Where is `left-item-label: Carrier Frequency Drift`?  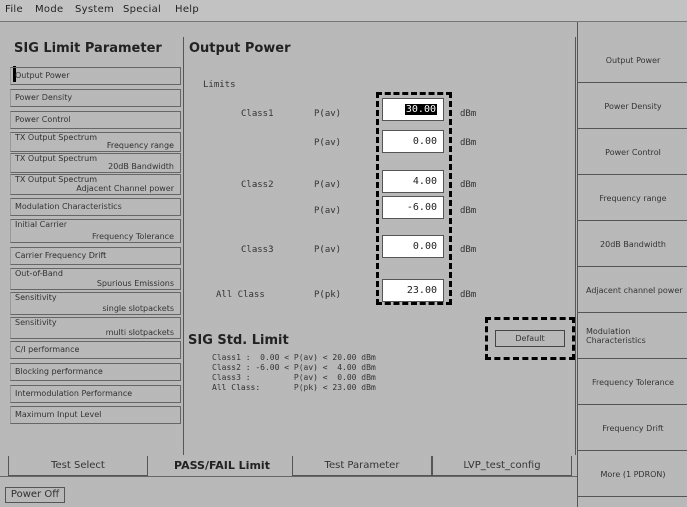
left-item-label: Carrier Frequency Drift is located at coordinates (61, 255).